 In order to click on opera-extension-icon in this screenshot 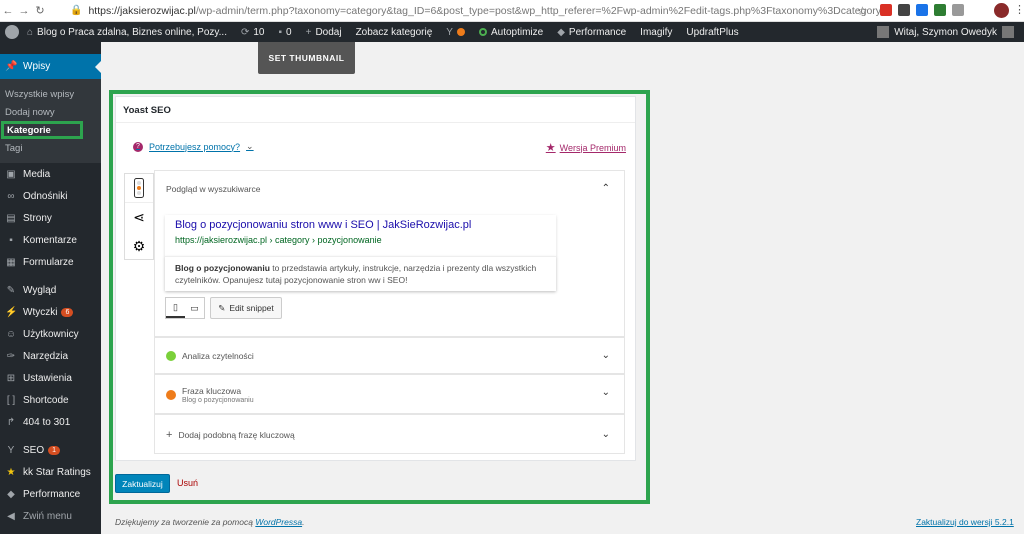, I will do `click(886, 10)`.